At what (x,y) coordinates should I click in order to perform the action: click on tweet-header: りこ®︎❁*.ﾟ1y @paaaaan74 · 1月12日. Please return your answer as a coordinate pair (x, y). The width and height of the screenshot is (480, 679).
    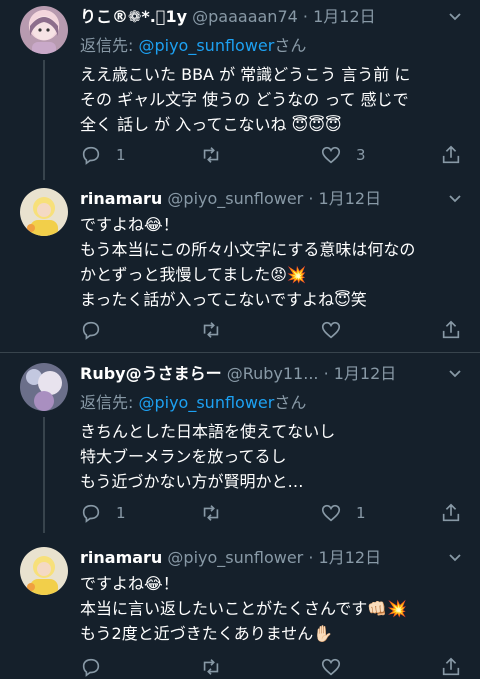
    Looking at the image, I should click on (273, 17).